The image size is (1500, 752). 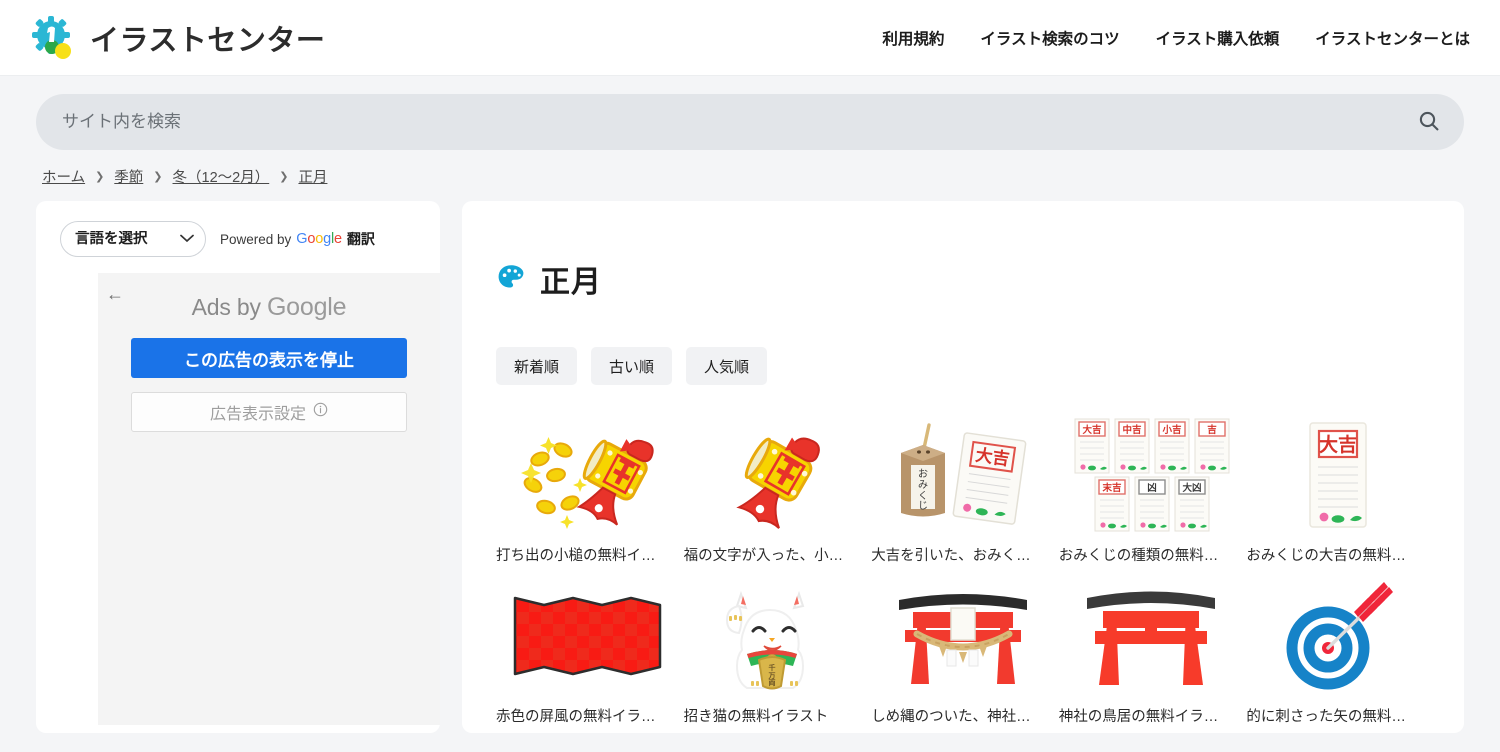 I want to click on search-submit-button, so click(x=1429, y=122).